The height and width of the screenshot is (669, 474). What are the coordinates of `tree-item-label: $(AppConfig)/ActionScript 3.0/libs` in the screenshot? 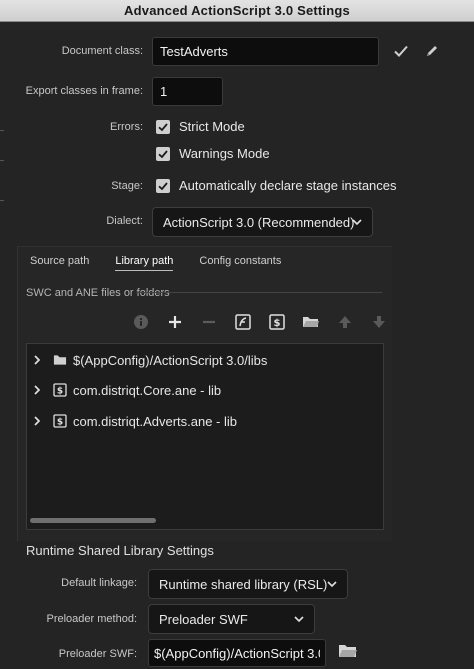 It's located at (170, 360).